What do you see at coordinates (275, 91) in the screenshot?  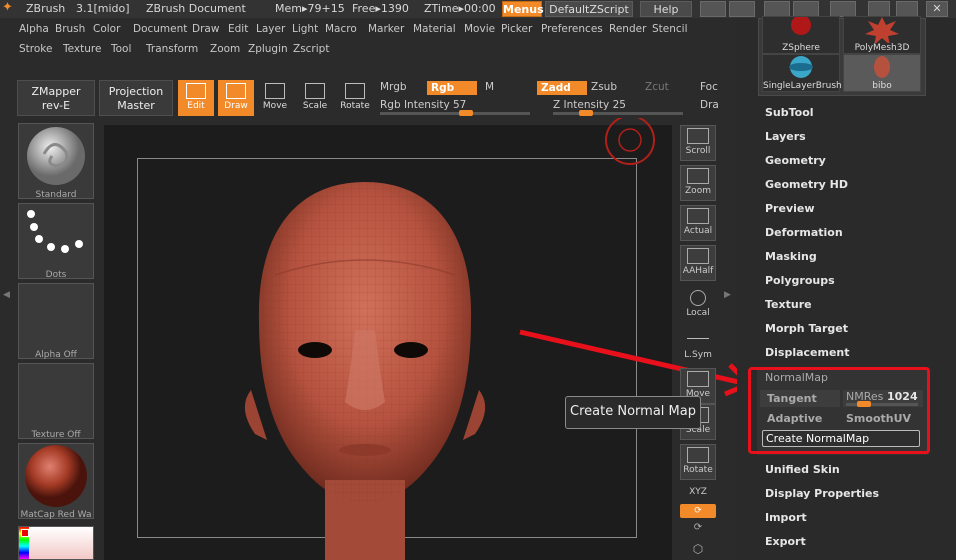 I see `move-icon` at bounding box center [275, 91].